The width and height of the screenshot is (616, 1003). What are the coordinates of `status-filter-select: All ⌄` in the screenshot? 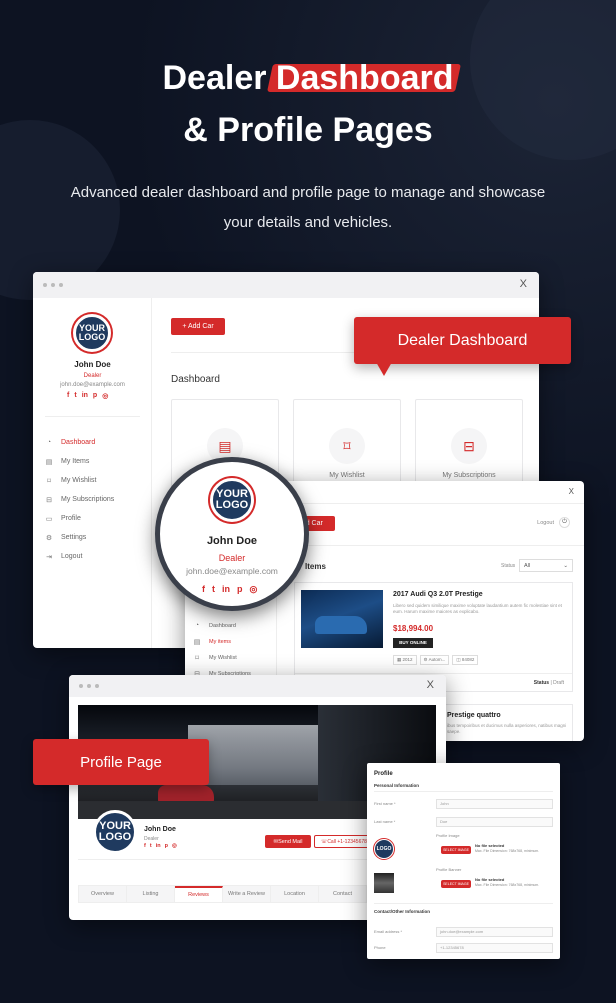 It's located at (546, 565).